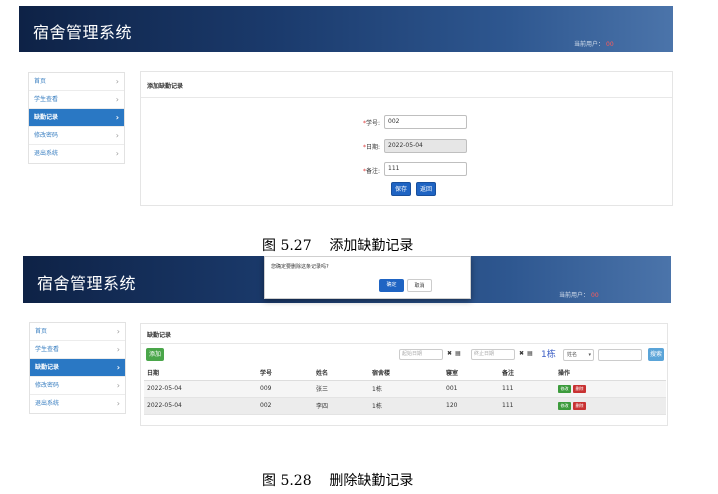 The image size is (718, 494). What do you see at coordinates (372, 147) in the screenshot?
I see `field-label: 日期:` at bounding box center [372, 147].